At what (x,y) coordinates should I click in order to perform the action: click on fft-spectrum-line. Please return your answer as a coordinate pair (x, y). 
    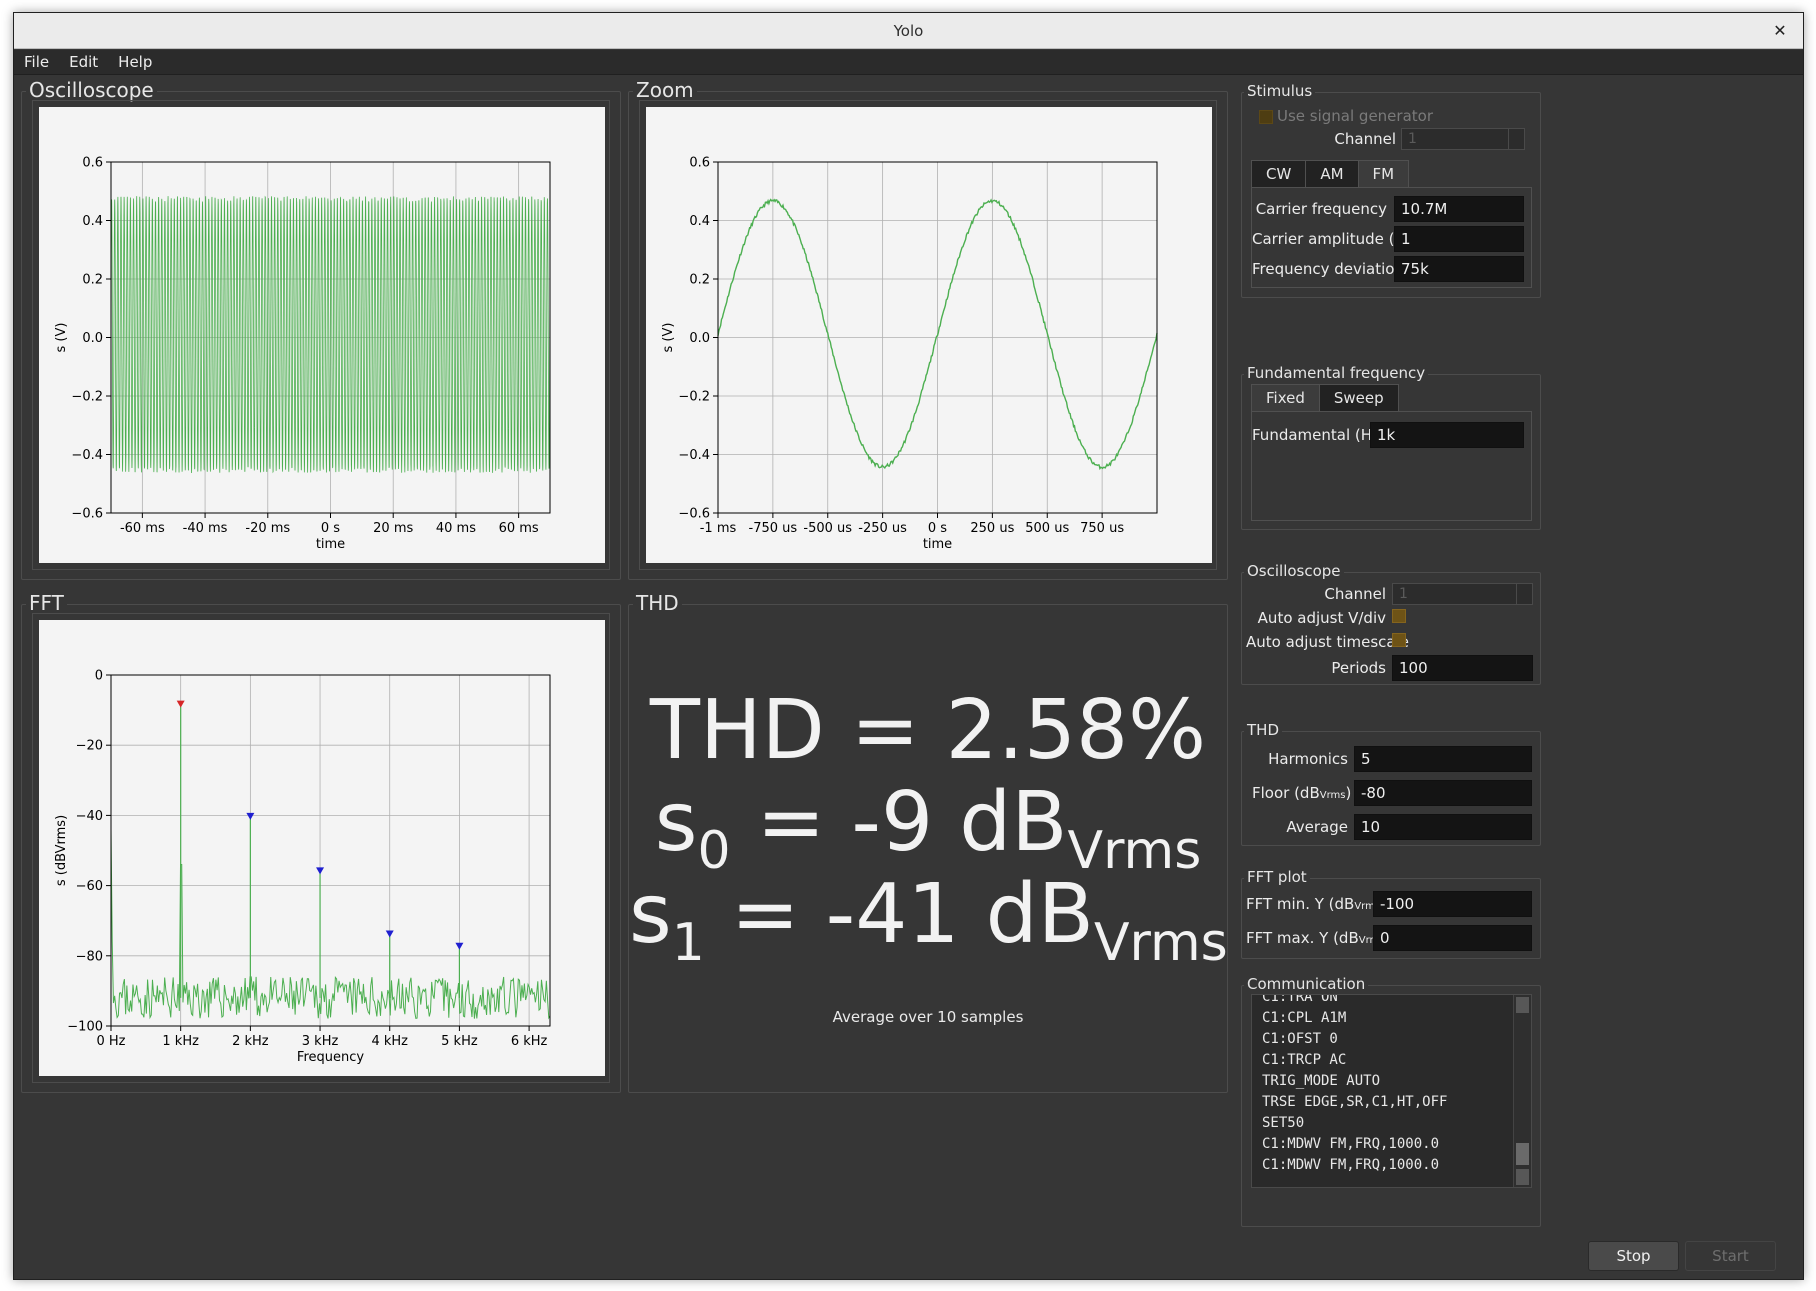
    Looking at the image, I should click on (330, 924).